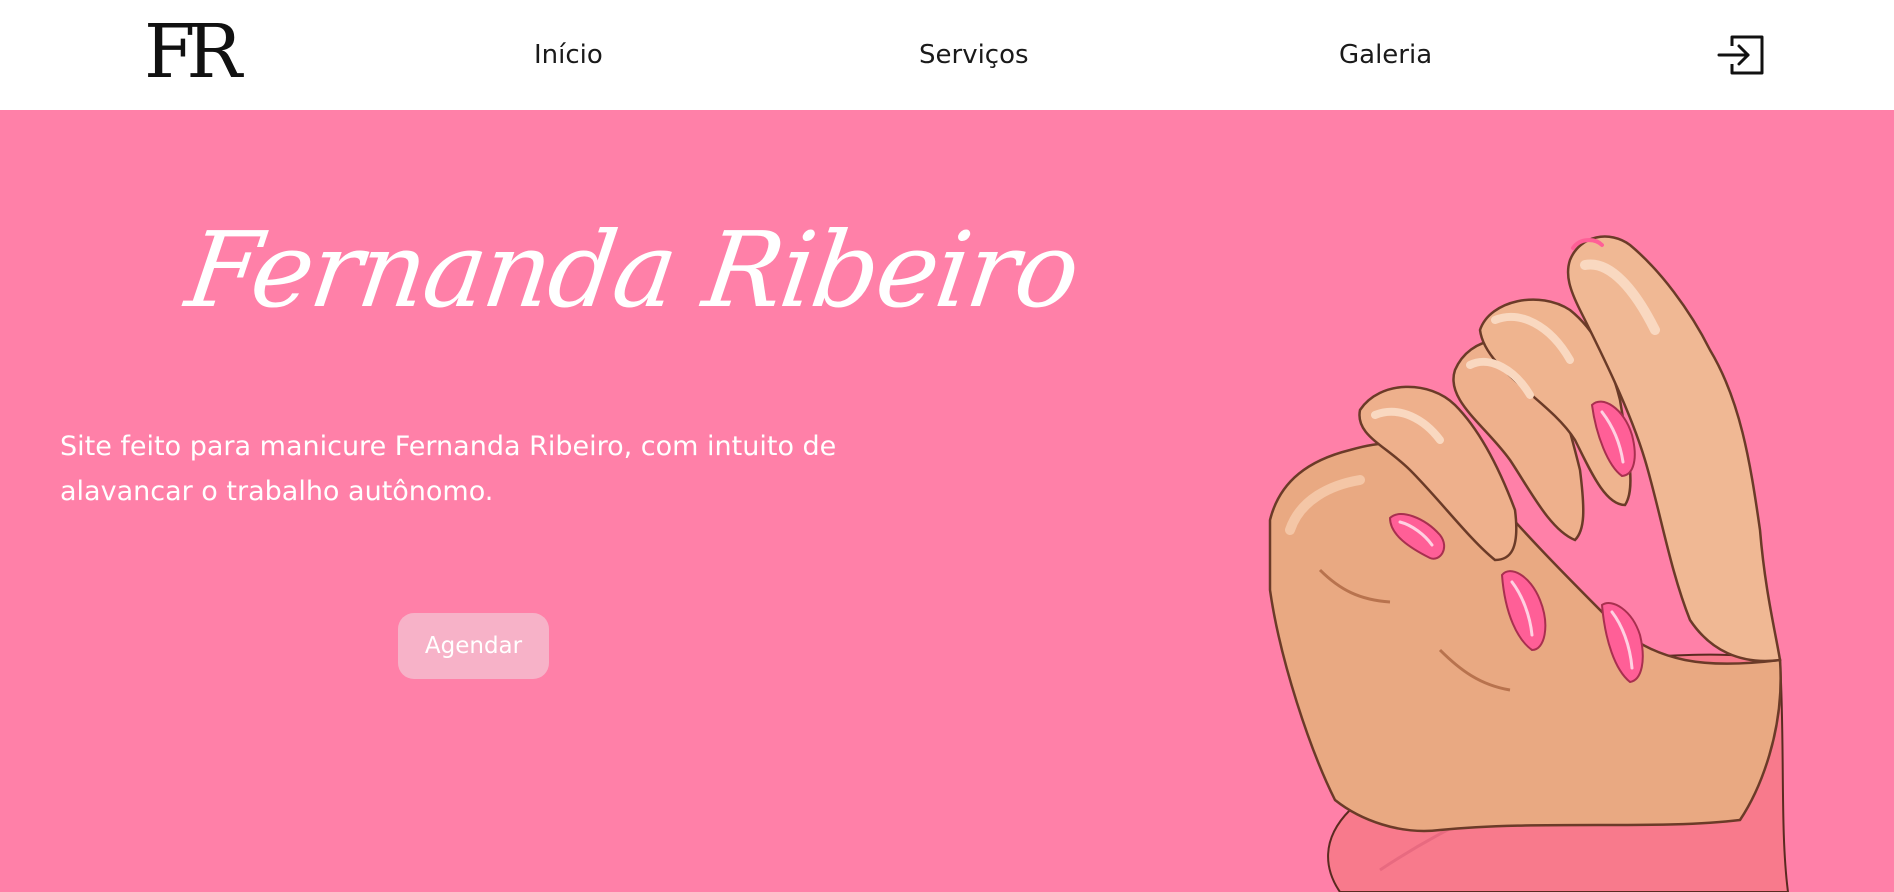 Image resolution: width=1894 pixels, height=892 pixels. What do you see at coordinates (193, 52) in the screenshot?
I see `logo: FR` at bounding box center [193, 52].